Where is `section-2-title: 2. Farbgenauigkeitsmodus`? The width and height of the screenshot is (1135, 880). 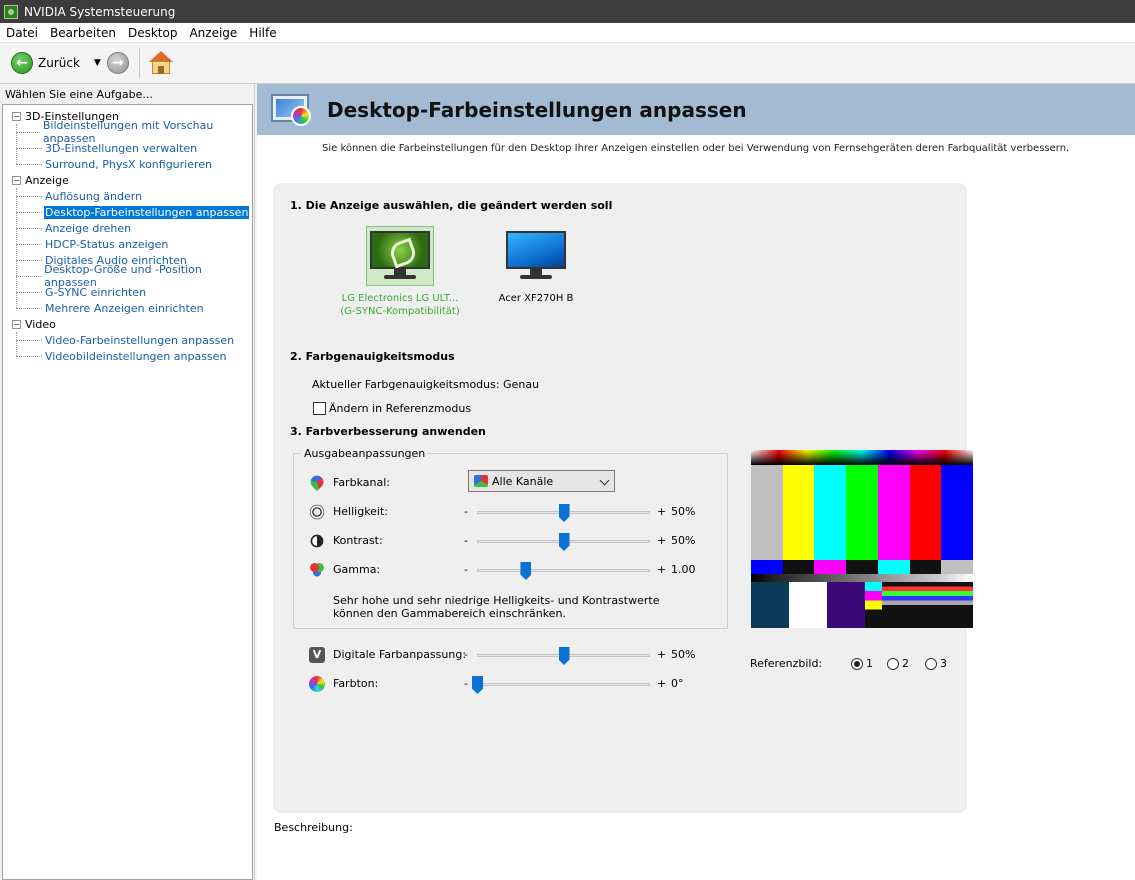 section-2-title: 2. Farbgenauigkeitsmodus is located at coordinates (372, 356).